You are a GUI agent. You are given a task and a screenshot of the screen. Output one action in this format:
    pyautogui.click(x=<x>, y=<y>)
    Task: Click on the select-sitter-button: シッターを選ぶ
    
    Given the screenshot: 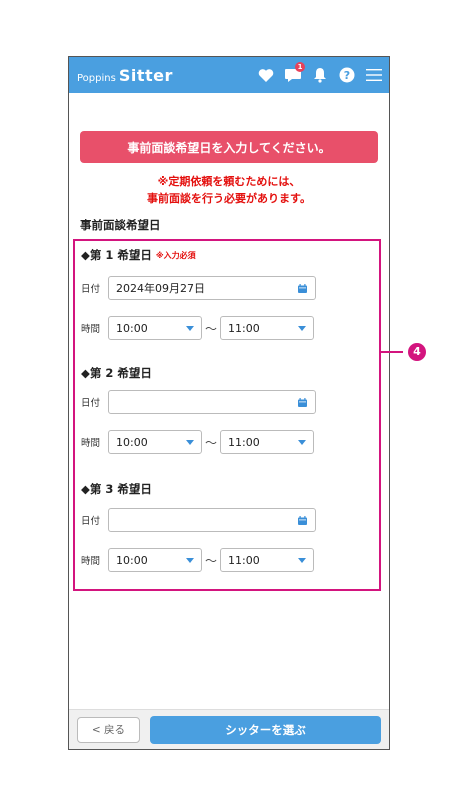 What is the action you would take?
    pyautogui.click(x=265, y=729)
    